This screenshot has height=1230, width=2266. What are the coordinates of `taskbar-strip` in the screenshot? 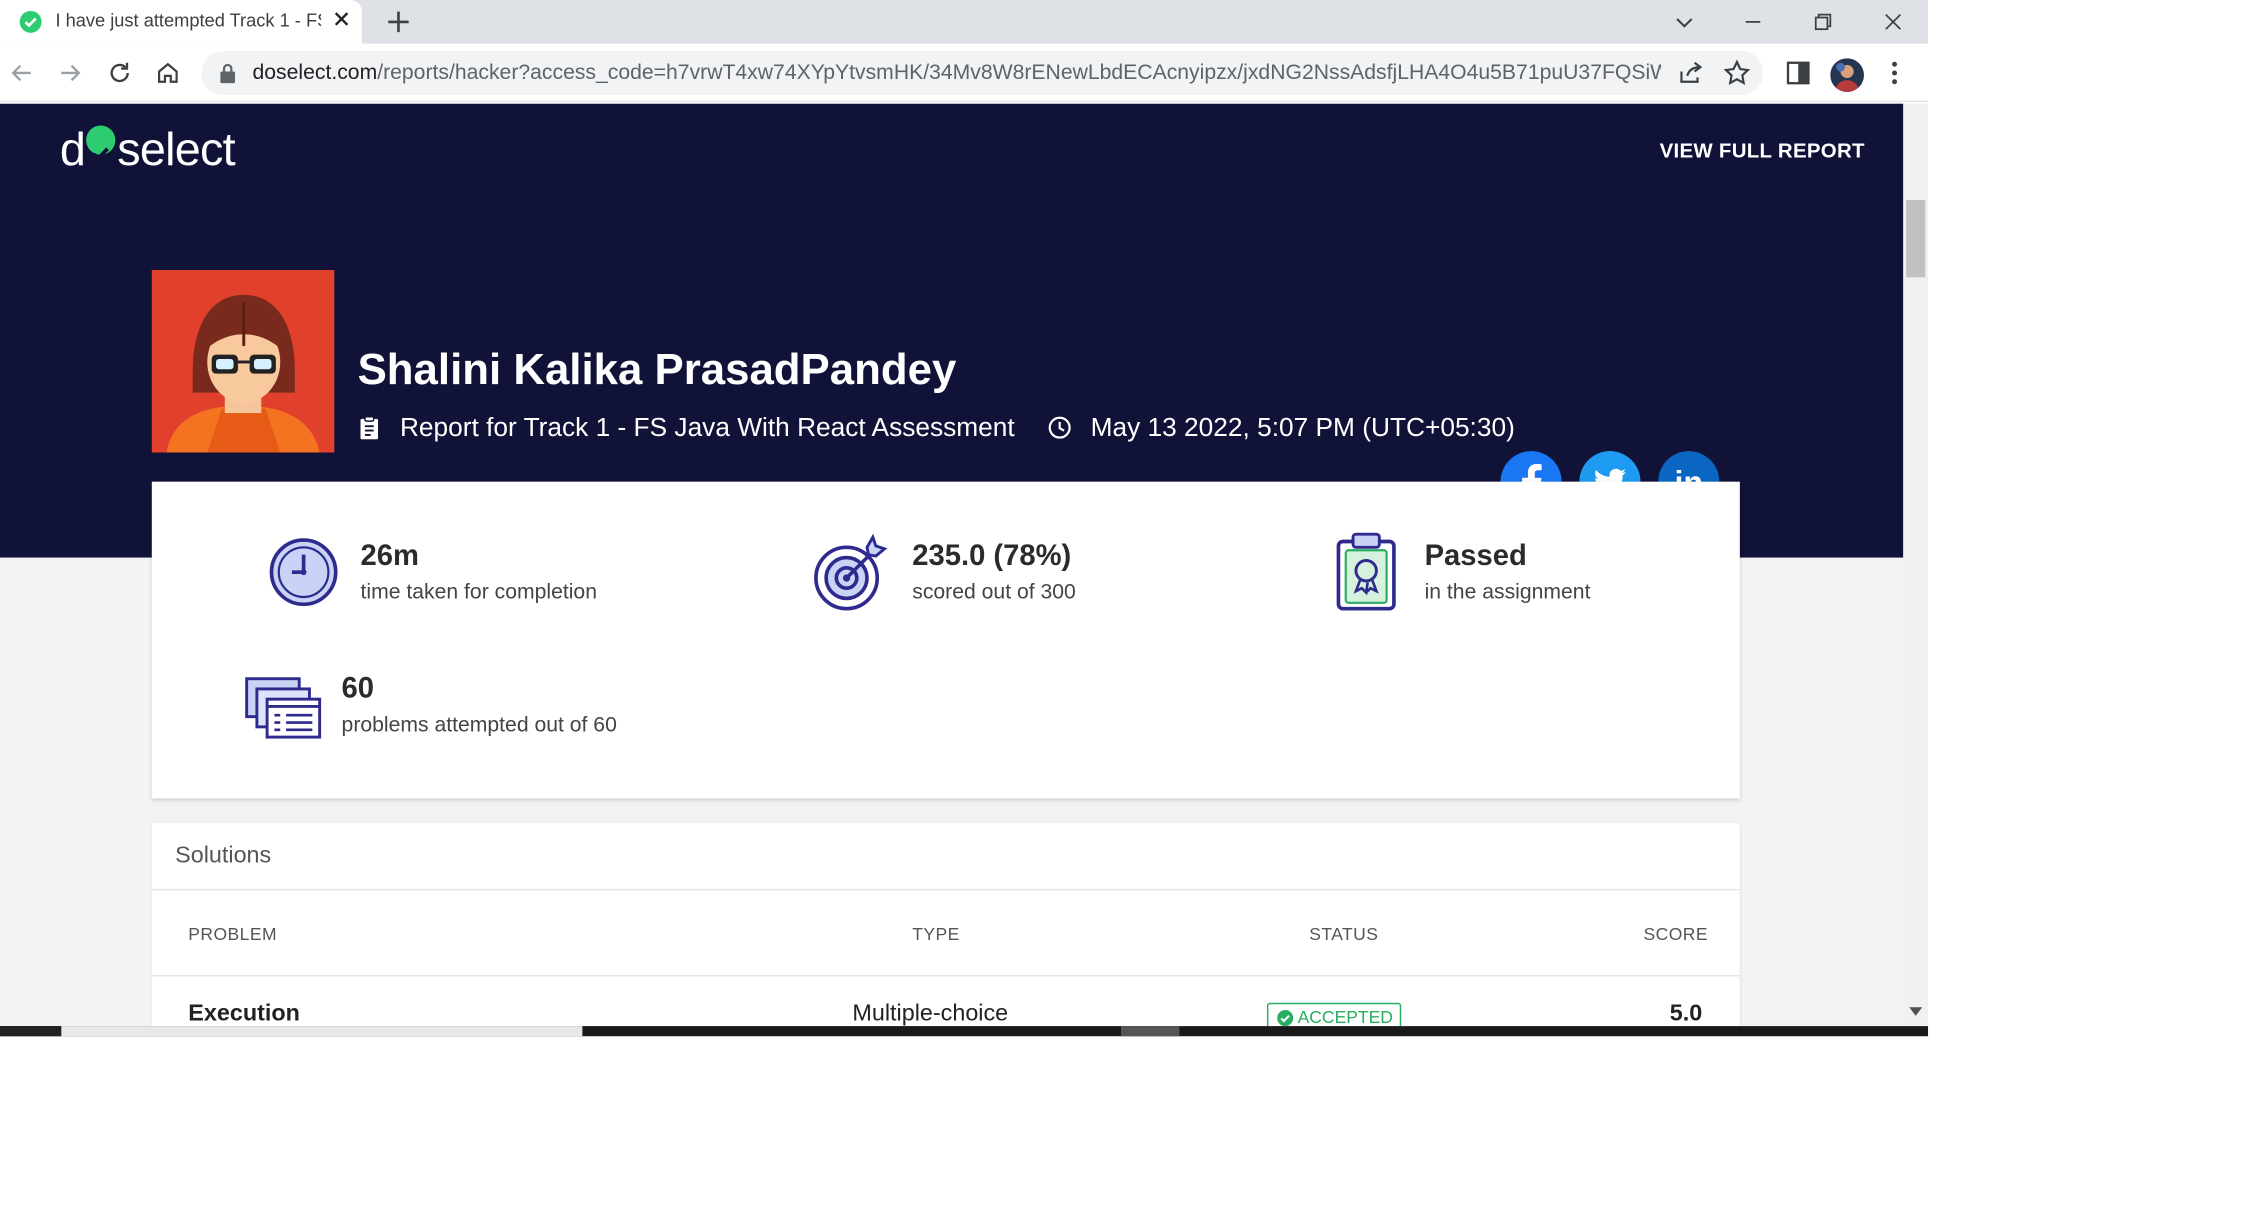 It's located at (964, 1031).